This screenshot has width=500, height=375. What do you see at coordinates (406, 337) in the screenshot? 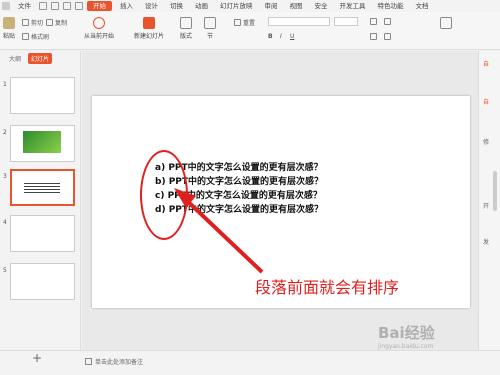
I see `baidu-watermark: Bai经验 jingyan.baidu.com` at bounding box center [406, 337].